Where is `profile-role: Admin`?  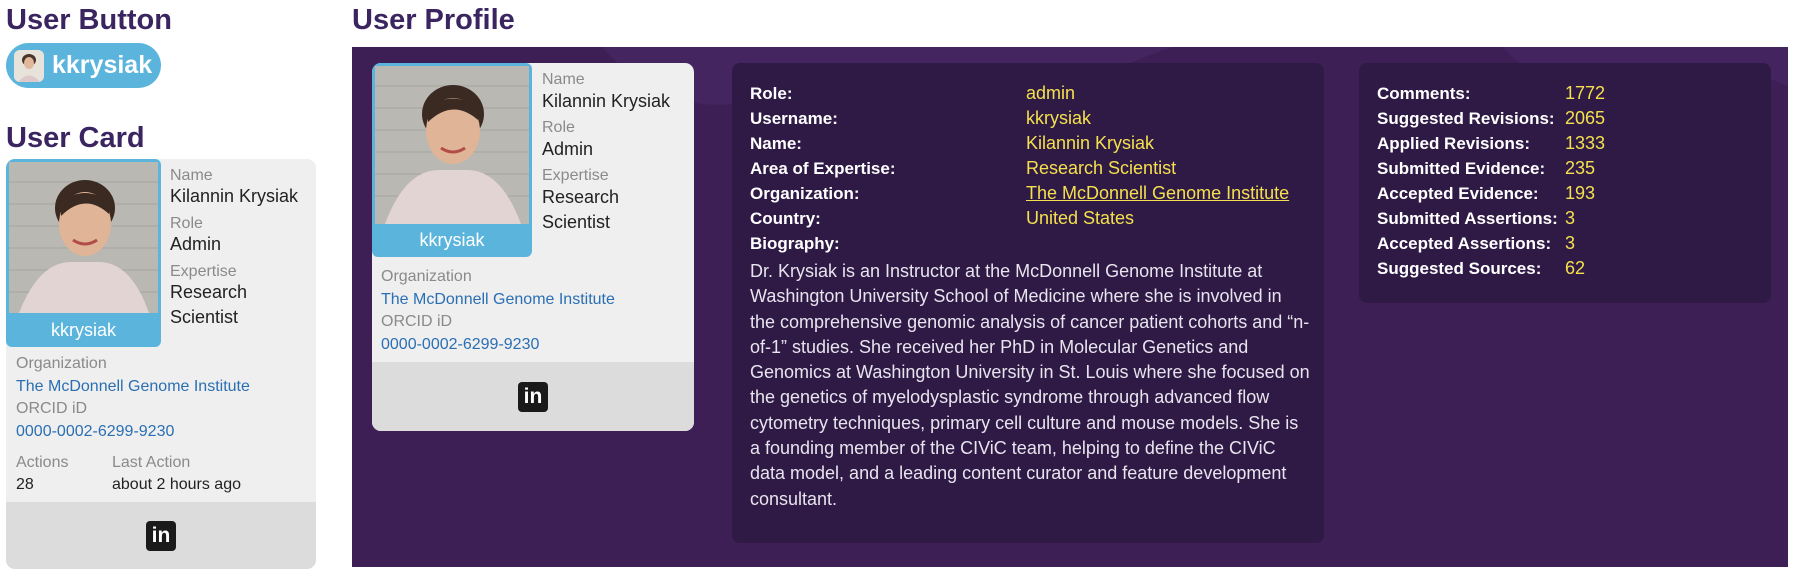 profile-role: Admin is located at coordinates (568, 149).